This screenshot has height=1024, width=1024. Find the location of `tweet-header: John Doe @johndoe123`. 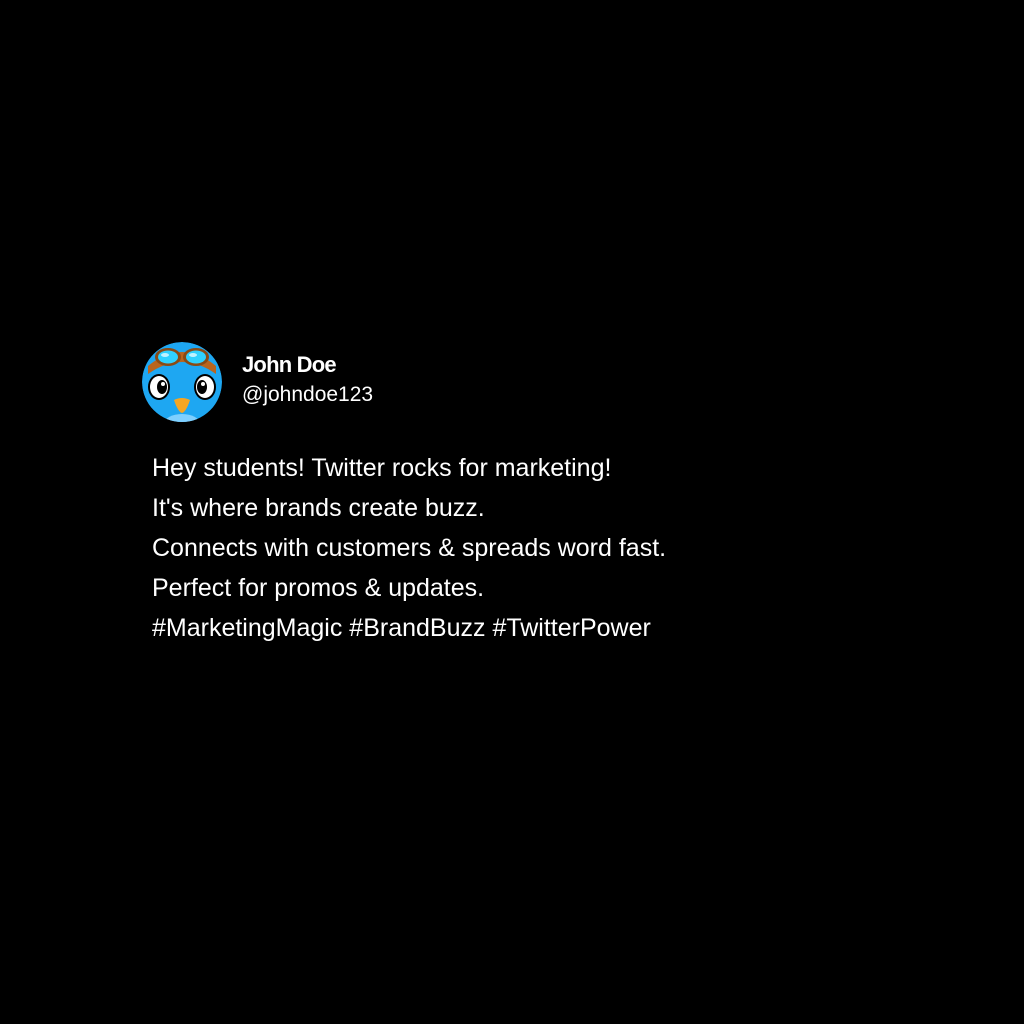

tweet-header: John Doe @johndoe123 is located at coordinates (522, 383).